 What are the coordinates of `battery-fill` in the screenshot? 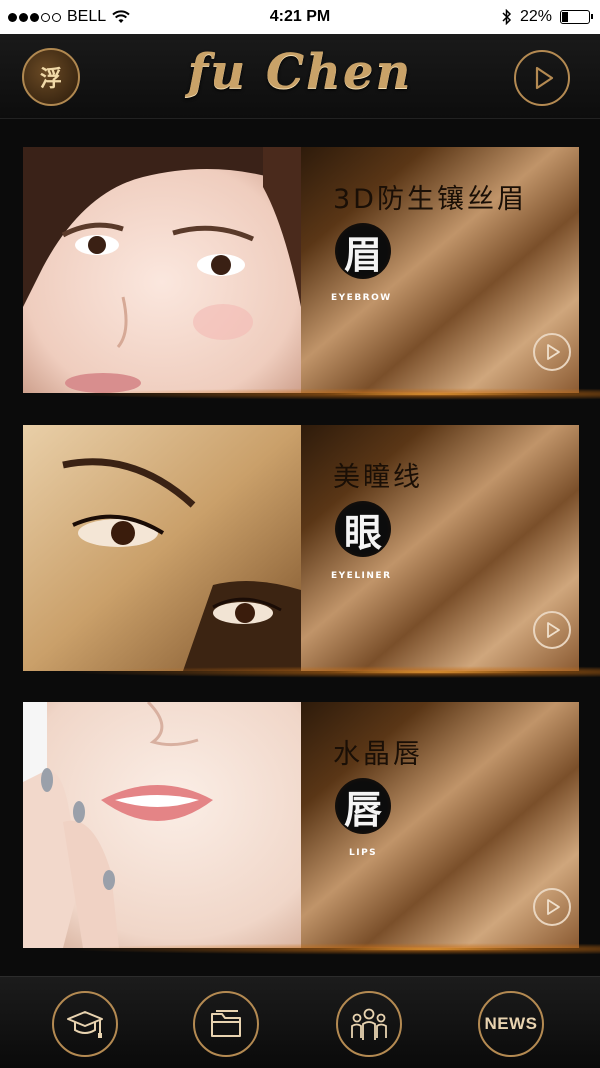 It's located at (565, 17).